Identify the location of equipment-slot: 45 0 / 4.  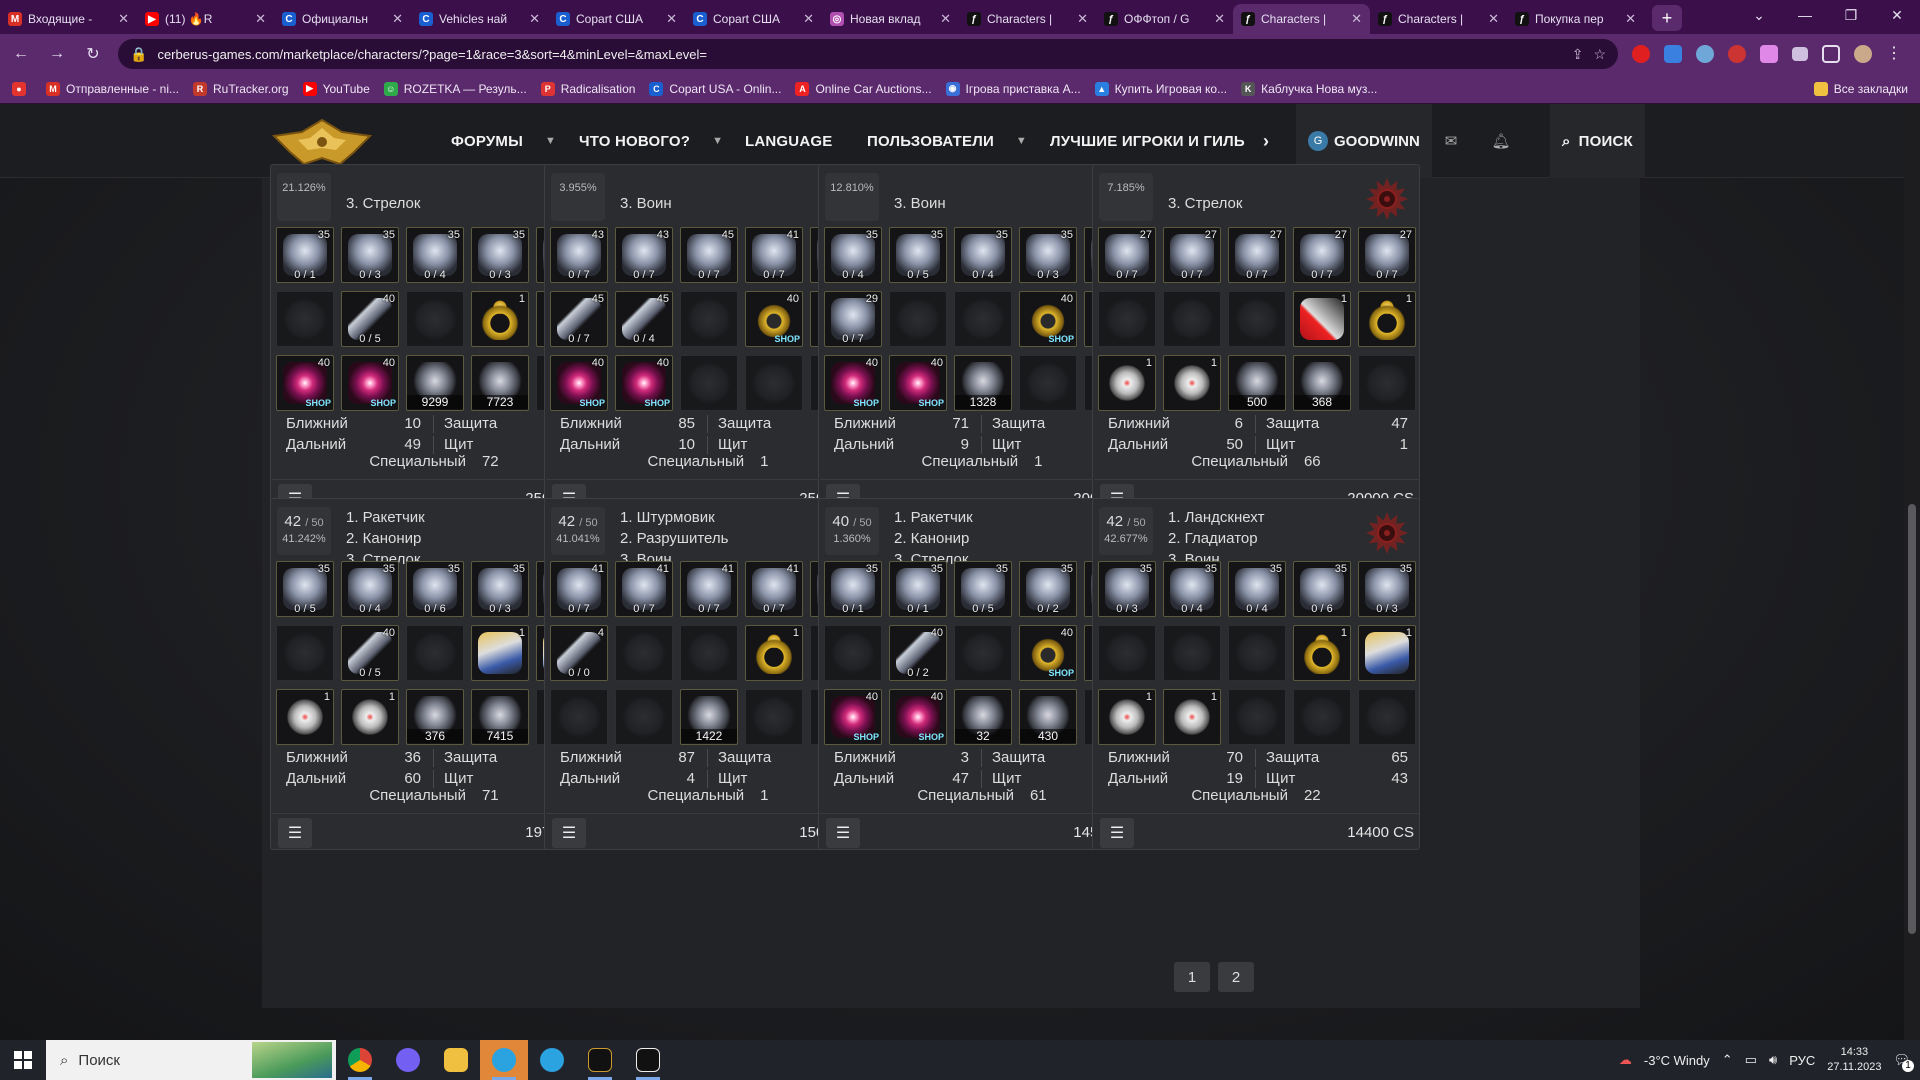
(644, 319).